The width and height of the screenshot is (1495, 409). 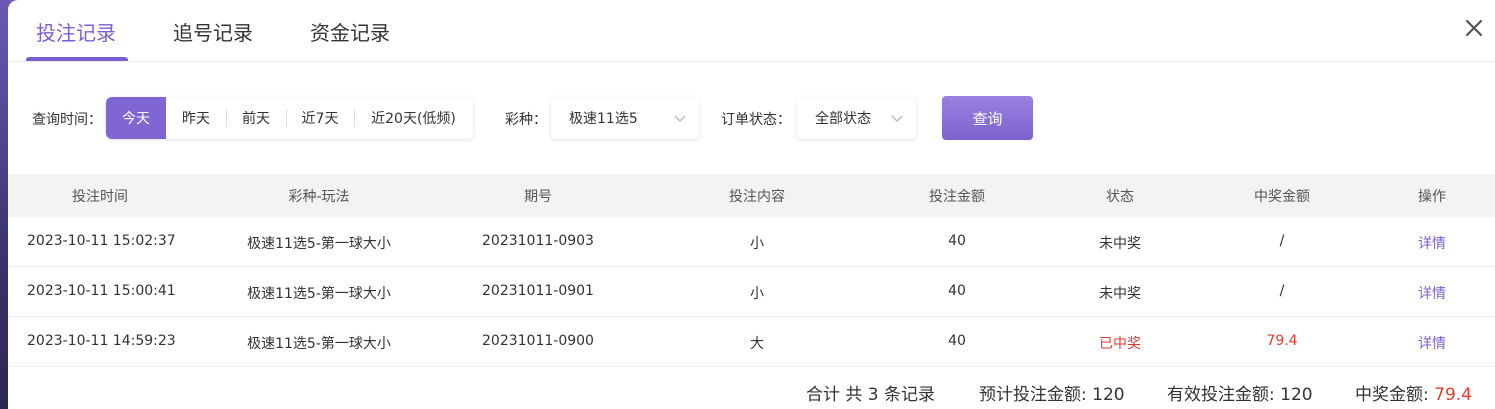 What do you see at coordinates (757, 197) in the screenshot?
I see `column-header: 投注内容` at bounding box center [757, 197].